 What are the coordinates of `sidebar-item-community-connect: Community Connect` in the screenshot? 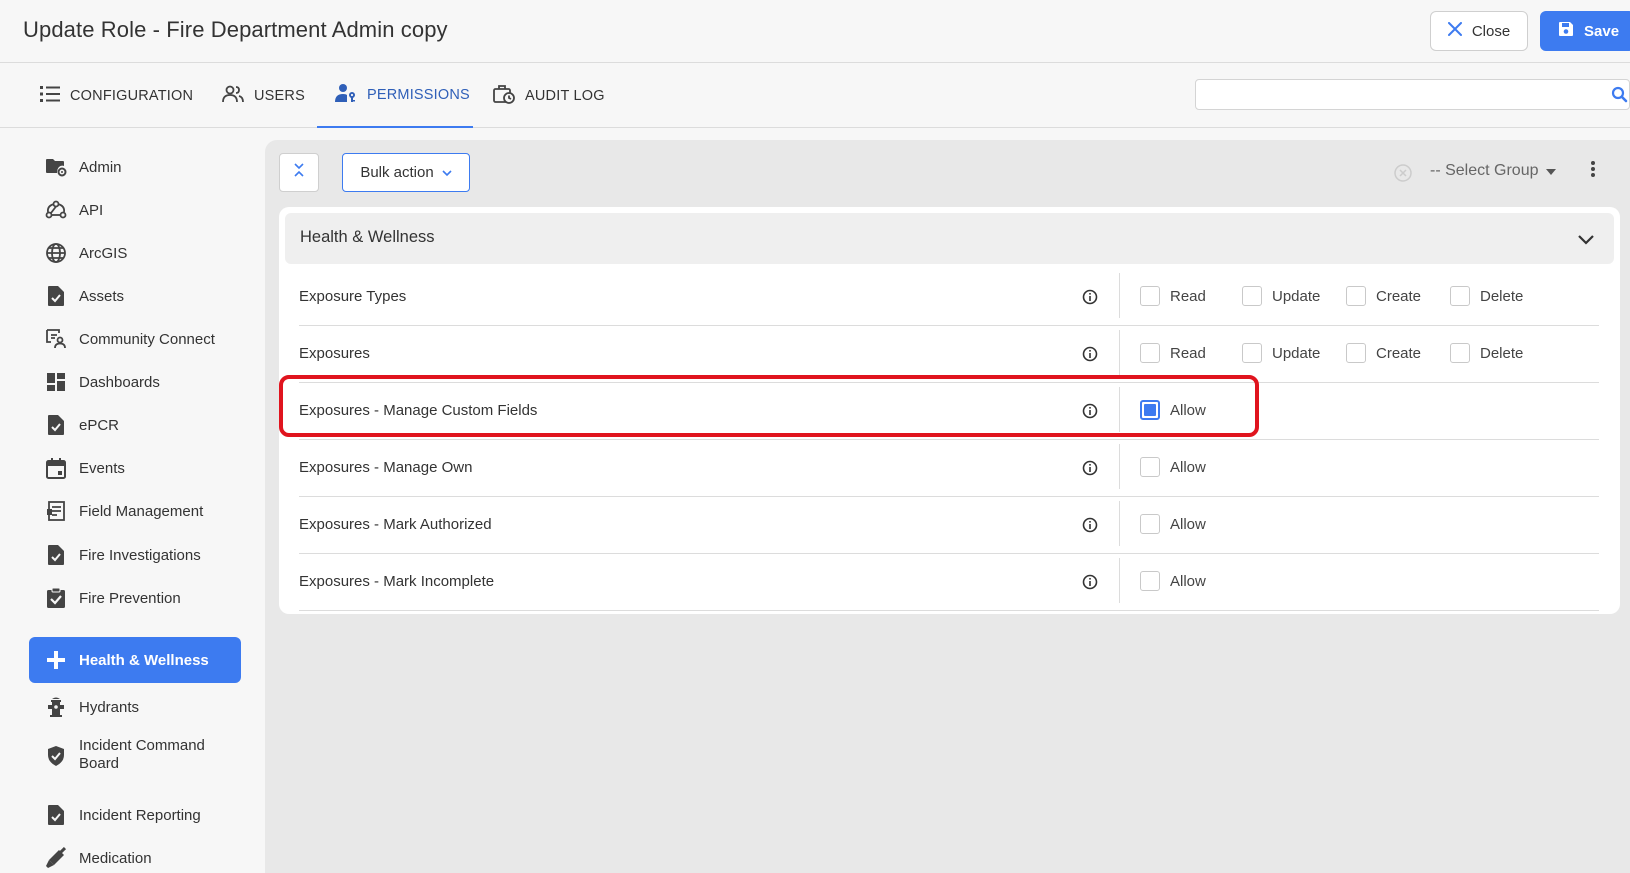 It's located at (135, 339).